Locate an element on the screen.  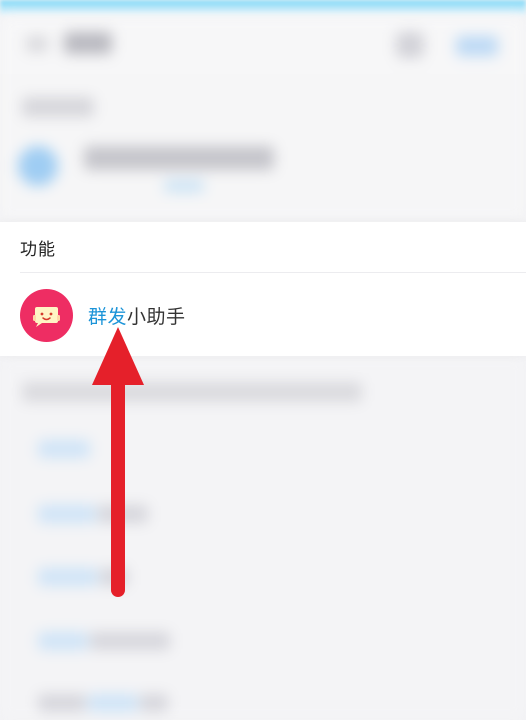
red-arrow-annotation is located at coordinates (118, 462).